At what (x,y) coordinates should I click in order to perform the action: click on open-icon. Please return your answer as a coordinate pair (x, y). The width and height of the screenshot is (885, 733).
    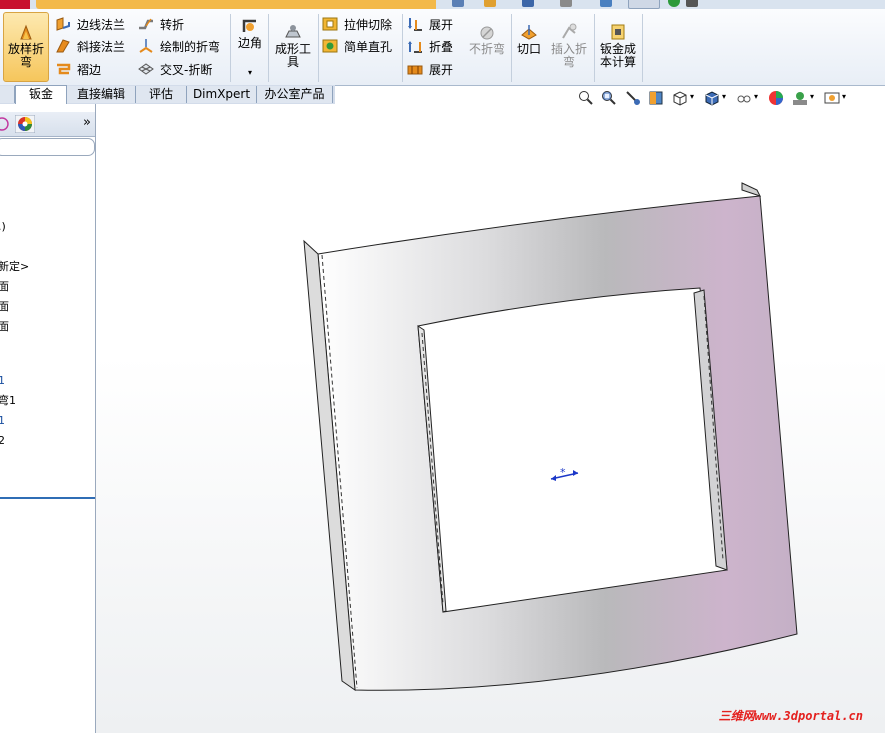
    Looking at the image, I should click on (490, 3).